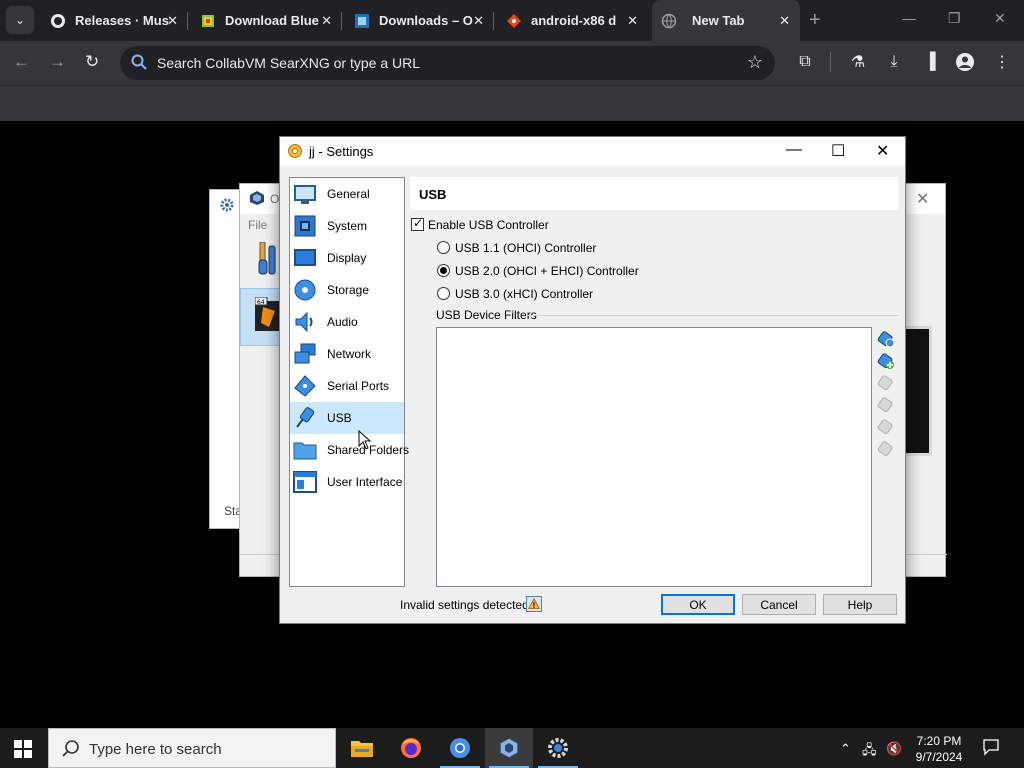 This screenshot has width=1024, height=768. I want to click on settings-taskbar-button, so click(558, 748).